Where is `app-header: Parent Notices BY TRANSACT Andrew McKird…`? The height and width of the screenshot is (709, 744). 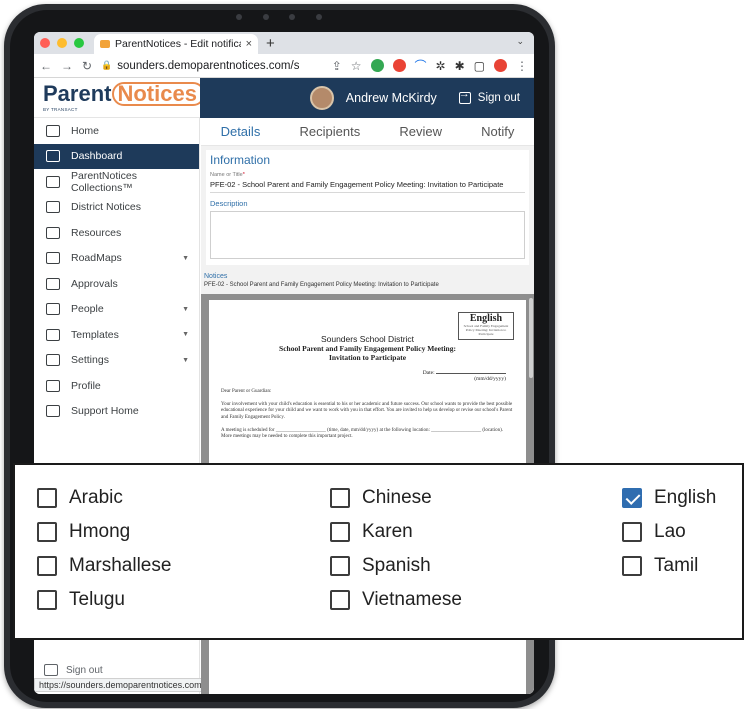
app-header: Parent Notices BY TRANSACT Andrew McKird… is located at coordinates (284, 98).